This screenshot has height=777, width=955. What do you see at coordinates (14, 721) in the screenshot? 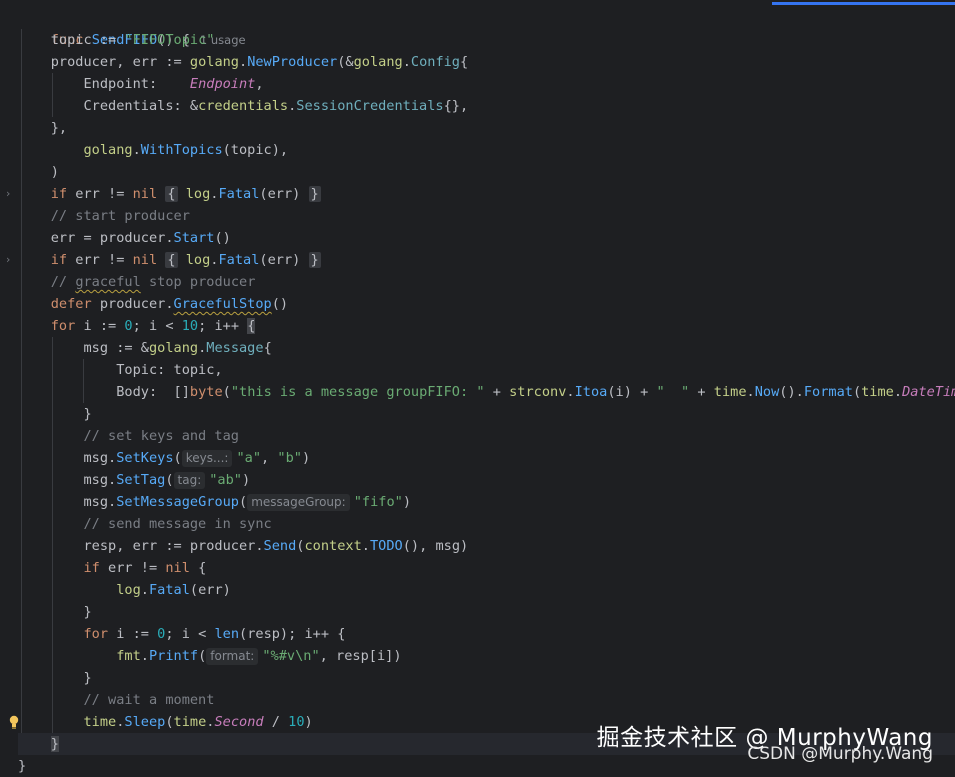
I see `lightbulb-icon` at bounding box center [14, 721].